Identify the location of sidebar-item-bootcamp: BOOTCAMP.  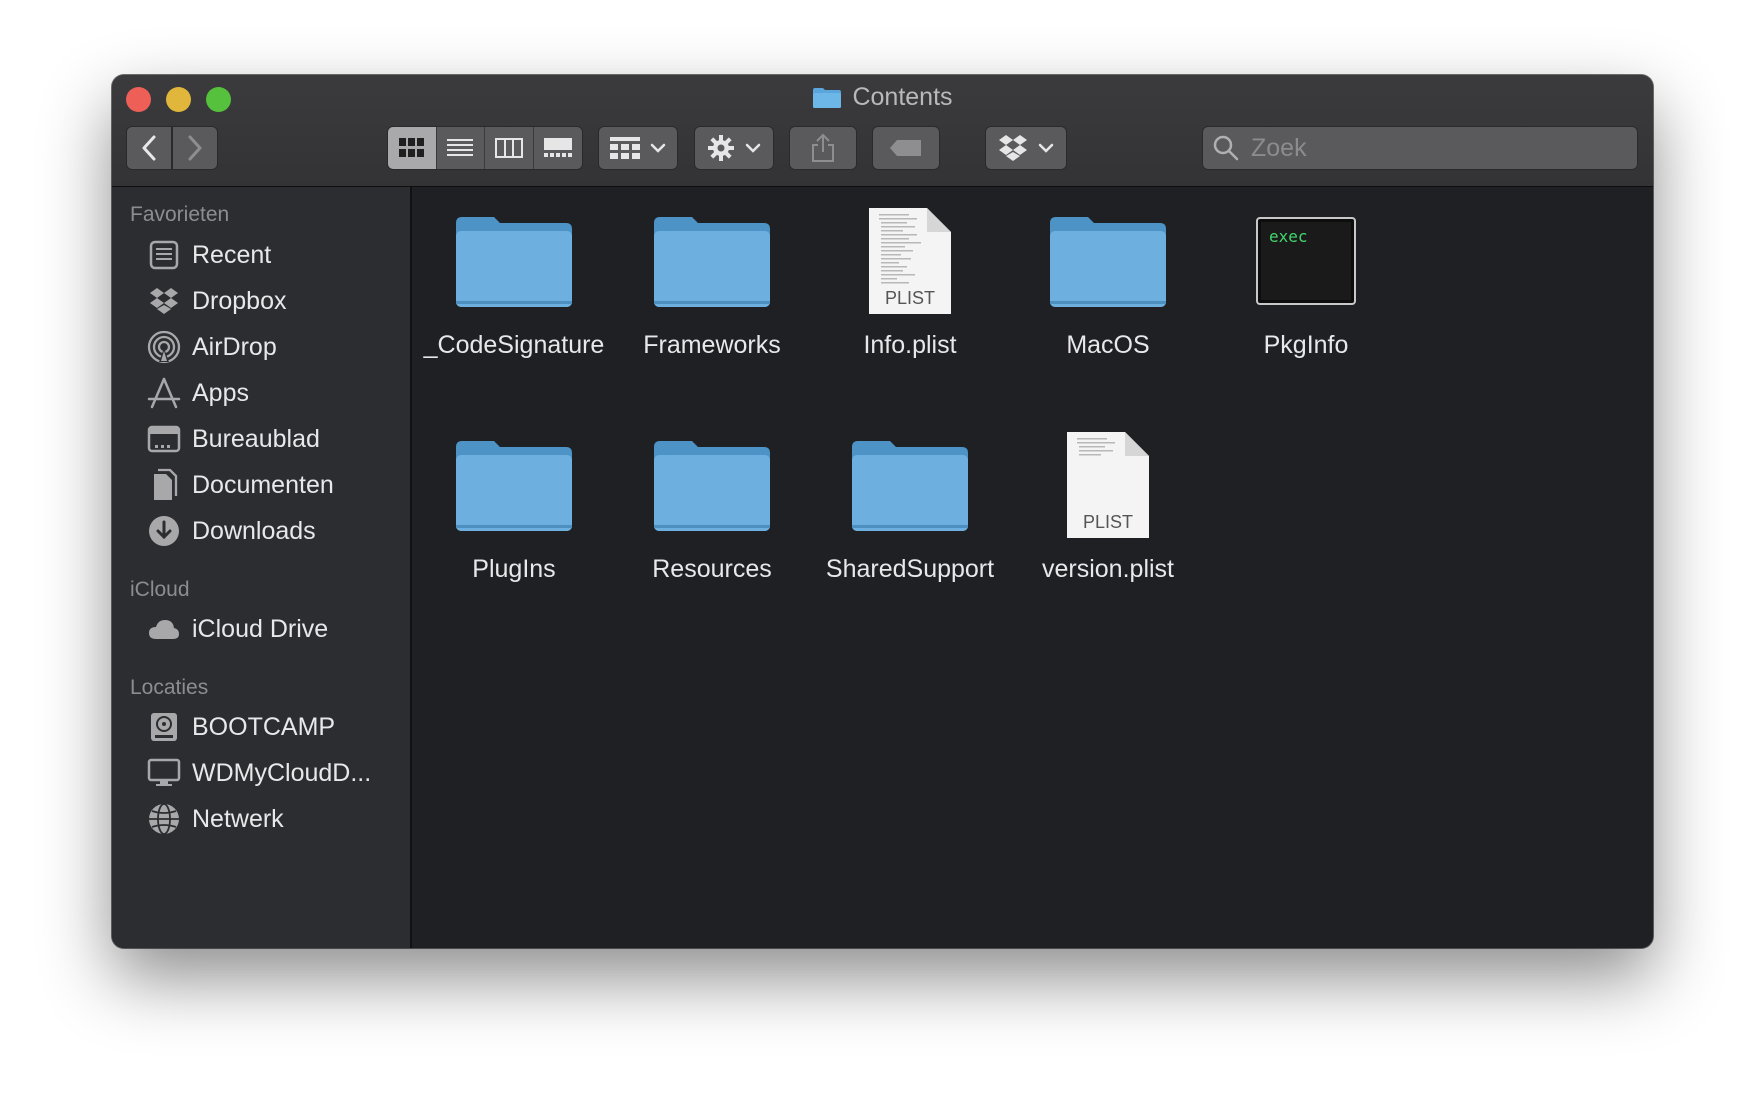
(240, 727).